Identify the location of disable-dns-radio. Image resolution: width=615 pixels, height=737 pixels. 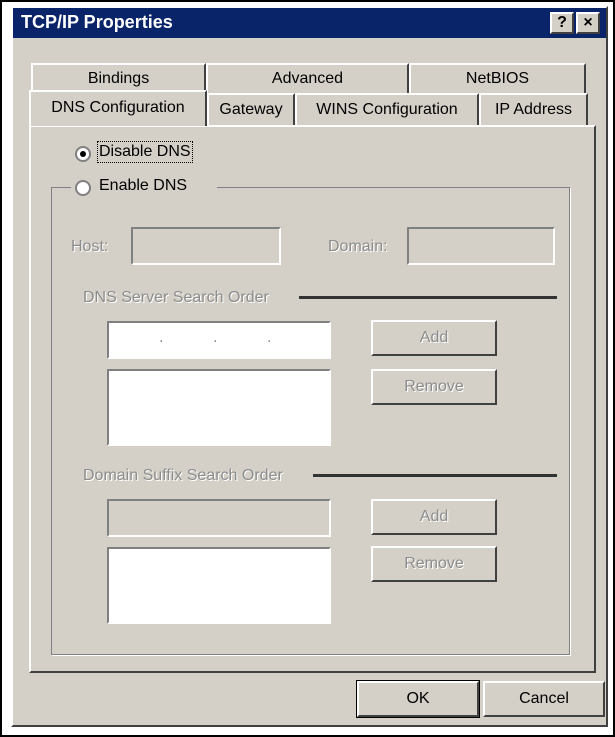
(83, 154).